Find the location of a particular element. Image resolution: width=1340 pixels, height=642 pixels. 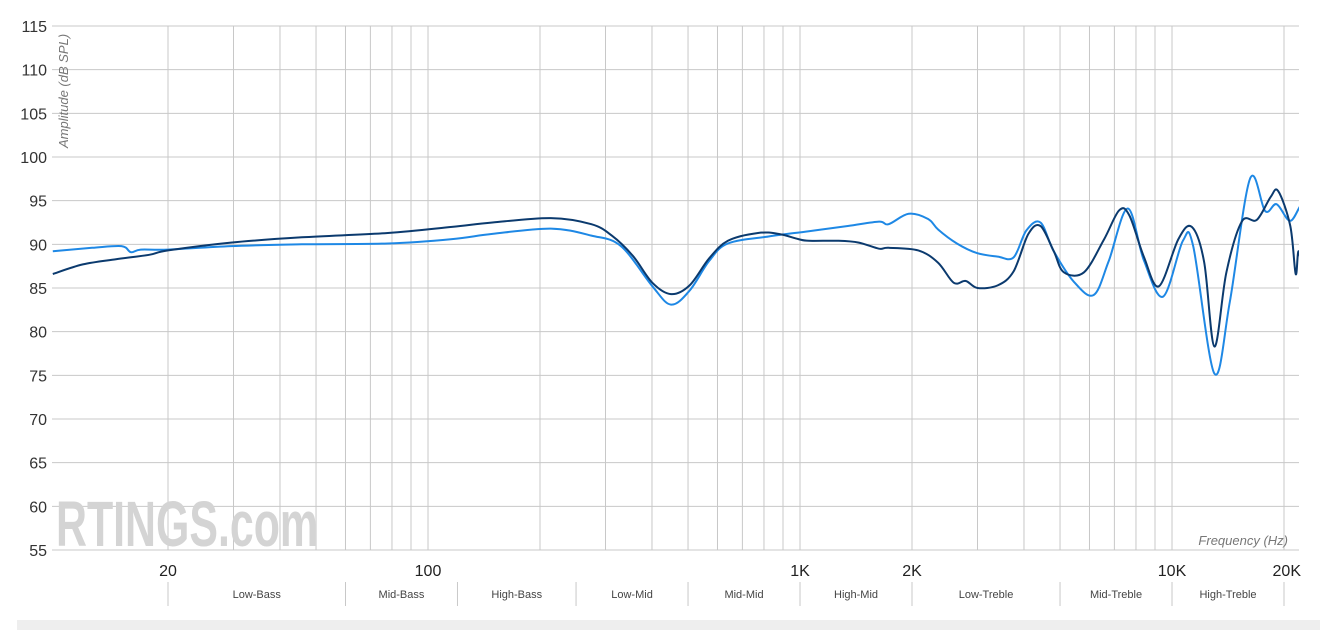

x-tick-label: 100 is located at coordinates (428, 571).